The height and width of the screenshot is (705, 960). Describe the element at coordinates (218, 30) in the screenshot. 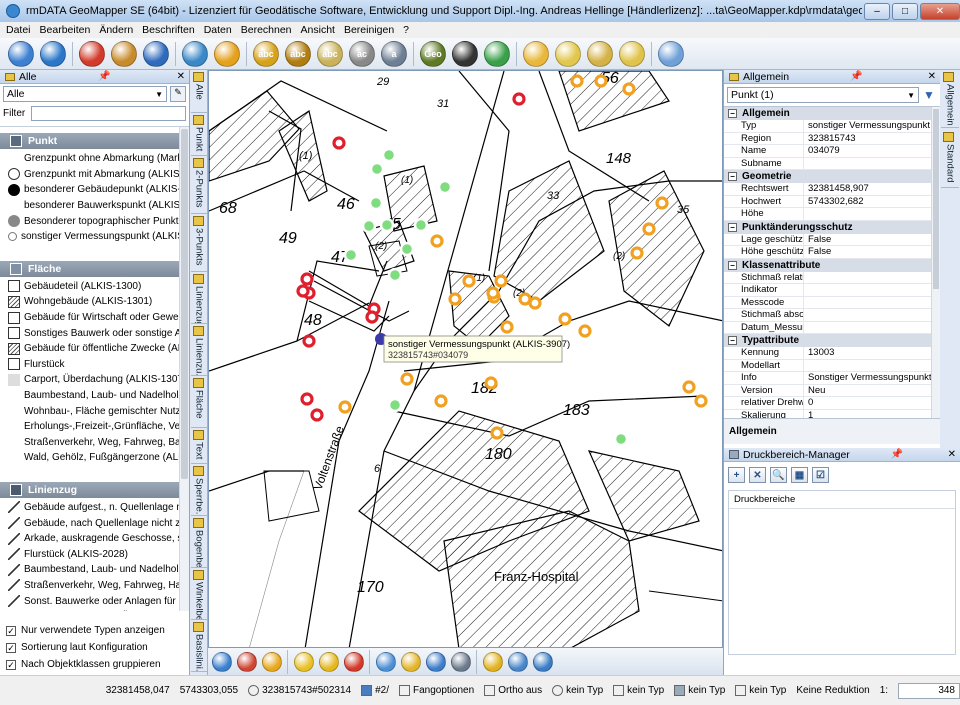

I see `menu-item: Daten` at that location.